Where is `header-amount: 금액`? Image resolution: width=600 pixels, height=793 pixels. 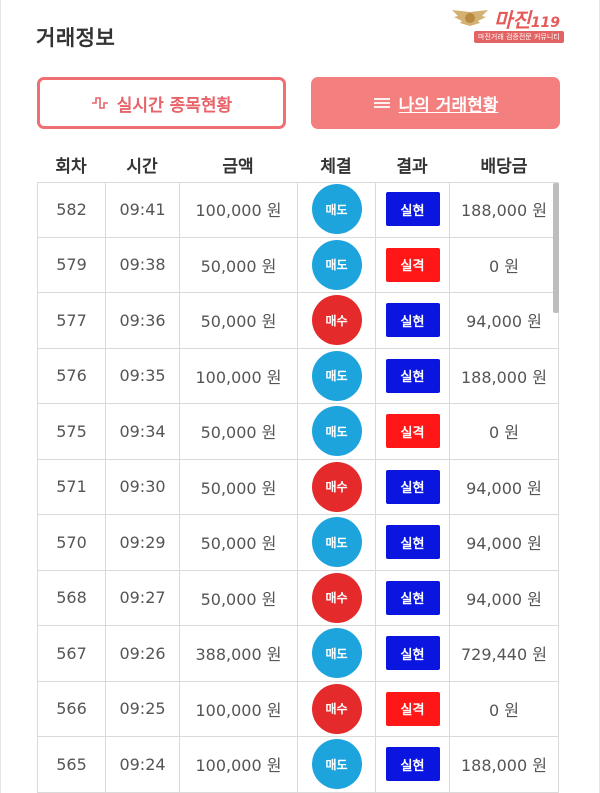 header-amount: 금액 is located at coordinates (238, 167).